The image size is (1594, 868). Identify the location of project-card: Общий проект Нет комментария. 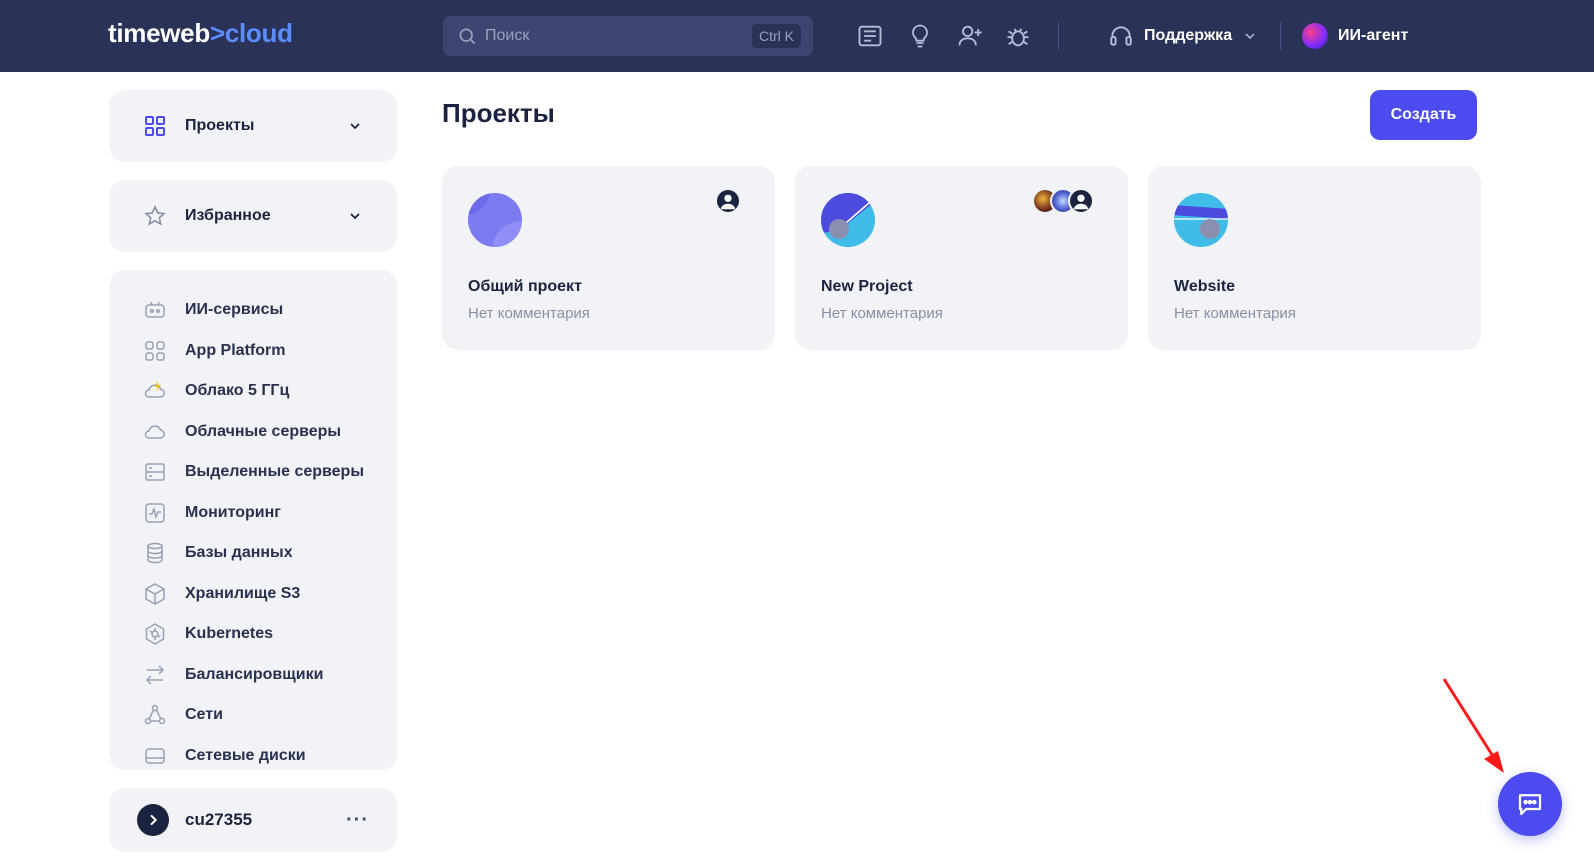
(608, 258).